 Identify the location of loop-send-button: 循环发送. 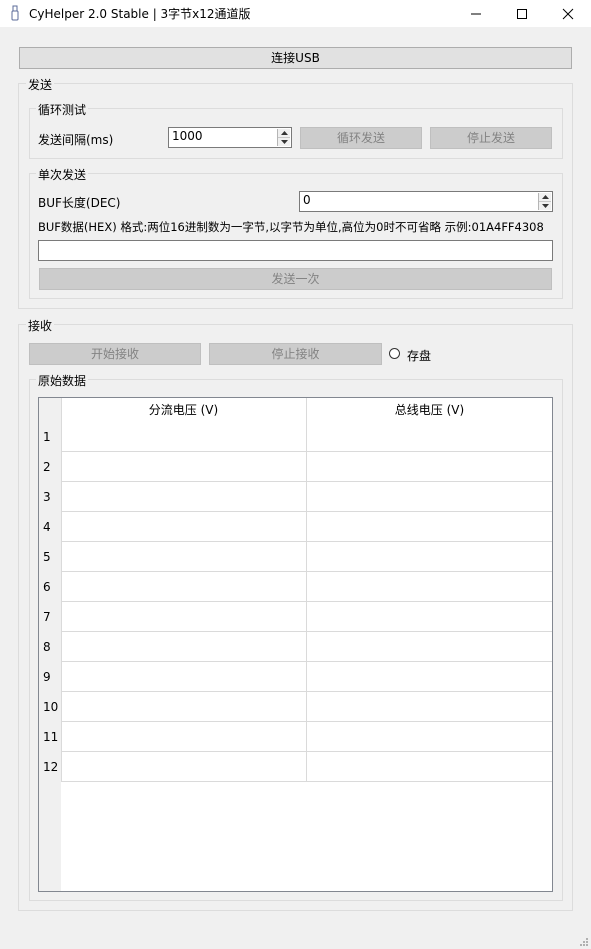
(361, 138).